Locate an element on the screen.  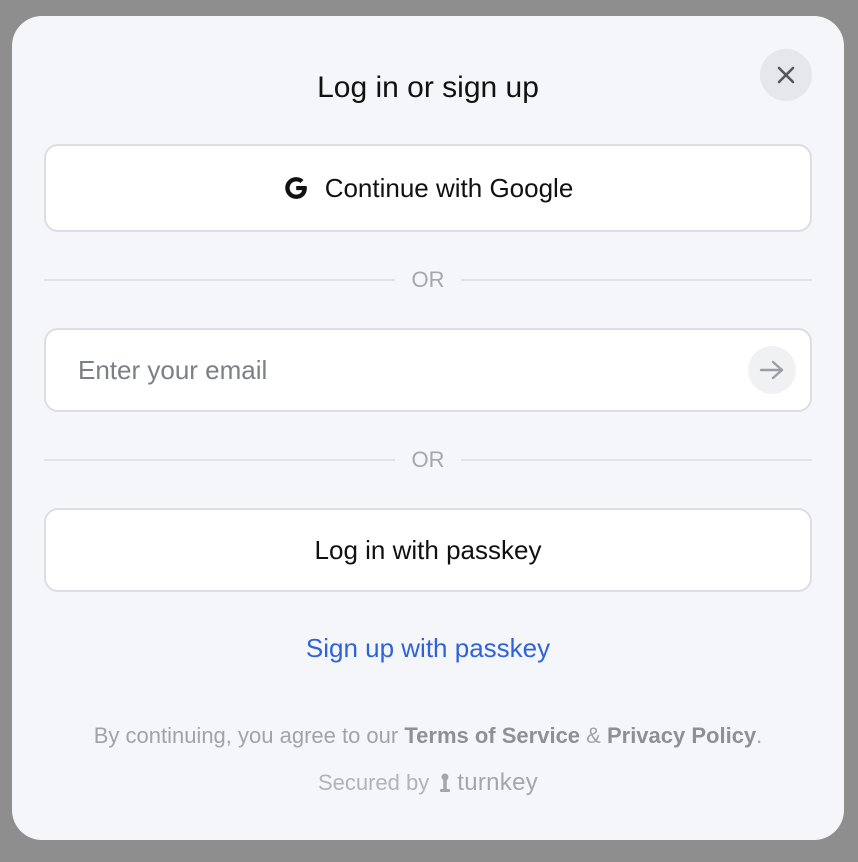
signup-with-passkey-link: Sign up with passkey is located at coordinates (428, 648).